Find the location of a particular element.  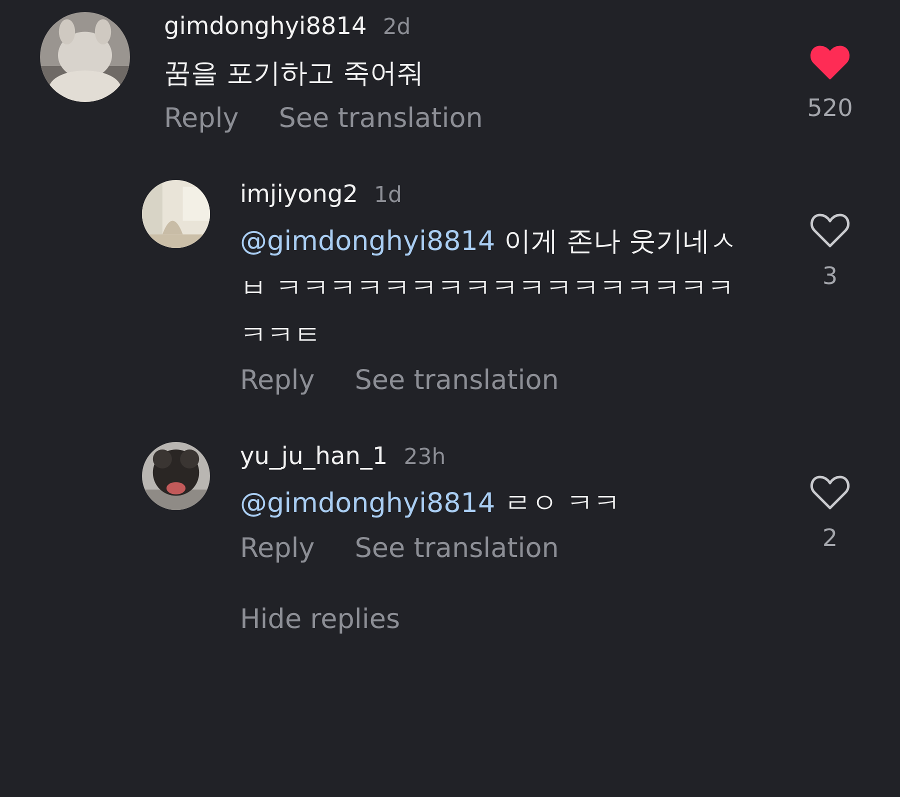

comment-text: @gimdonghyi8814 ㄹㅇ ㅋㅋ is located at coordinates (431, 504).